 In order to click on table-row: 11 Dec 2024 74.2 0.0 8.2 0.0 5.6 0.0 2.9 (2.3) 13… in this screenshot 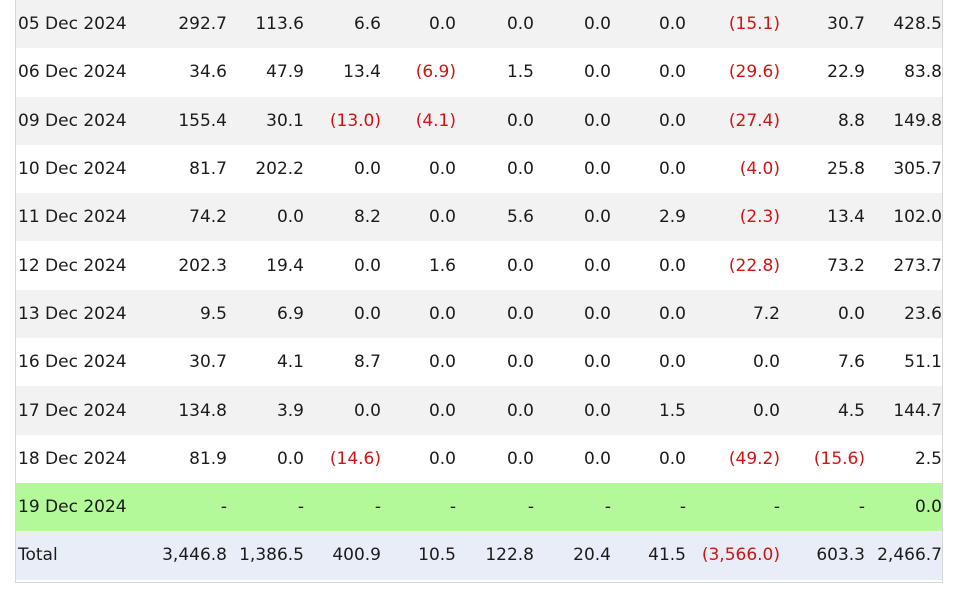, I will do `click(479, 217)`.